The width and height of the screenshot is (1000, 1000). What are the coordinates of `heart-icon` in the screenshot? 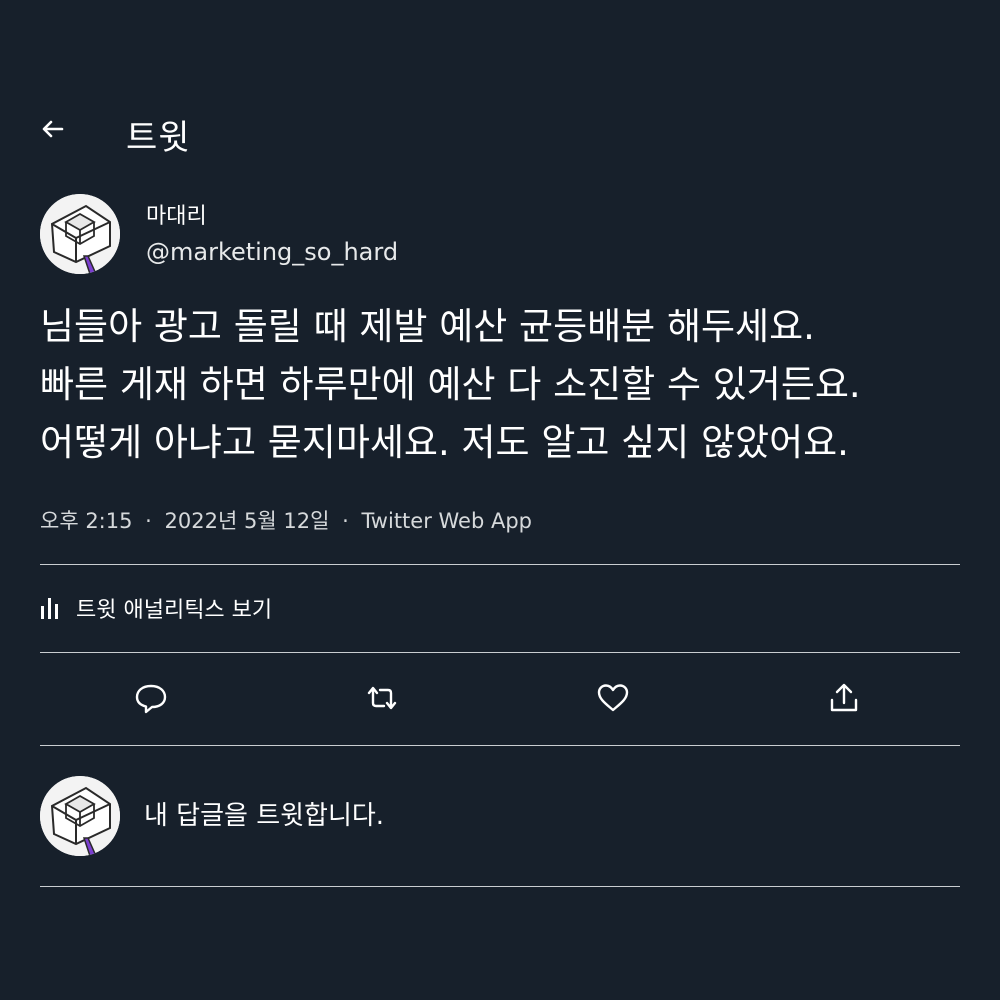 It's located at (613, 698).